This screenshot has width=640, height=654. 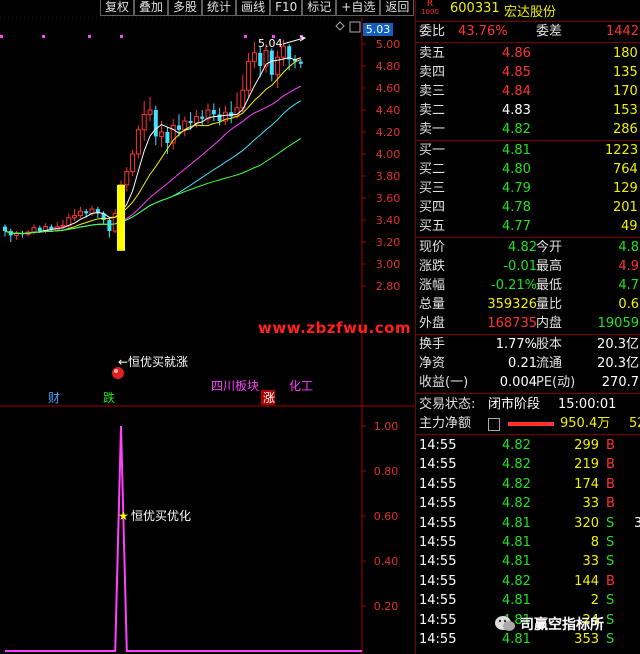 What do you see at coordinates (528, 601) in the screenshot?
I see `trade-row: 14:55 4.81 2 S` at bounding box center [528, 601].